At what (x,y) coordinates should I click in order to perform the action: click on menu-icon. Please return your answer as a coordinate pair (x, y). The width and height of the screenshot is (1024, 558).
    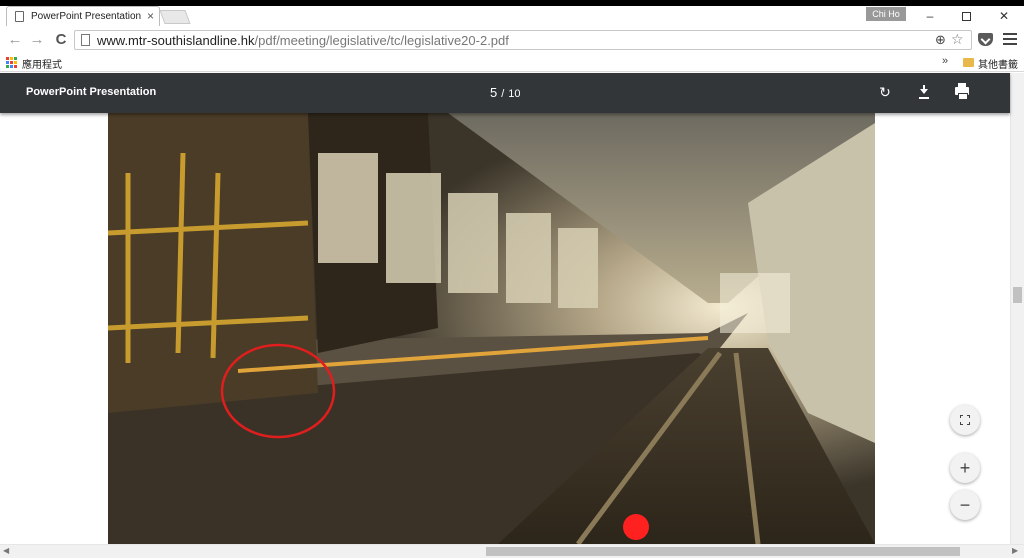
    Looking at the image, I should click on (1010, 39).